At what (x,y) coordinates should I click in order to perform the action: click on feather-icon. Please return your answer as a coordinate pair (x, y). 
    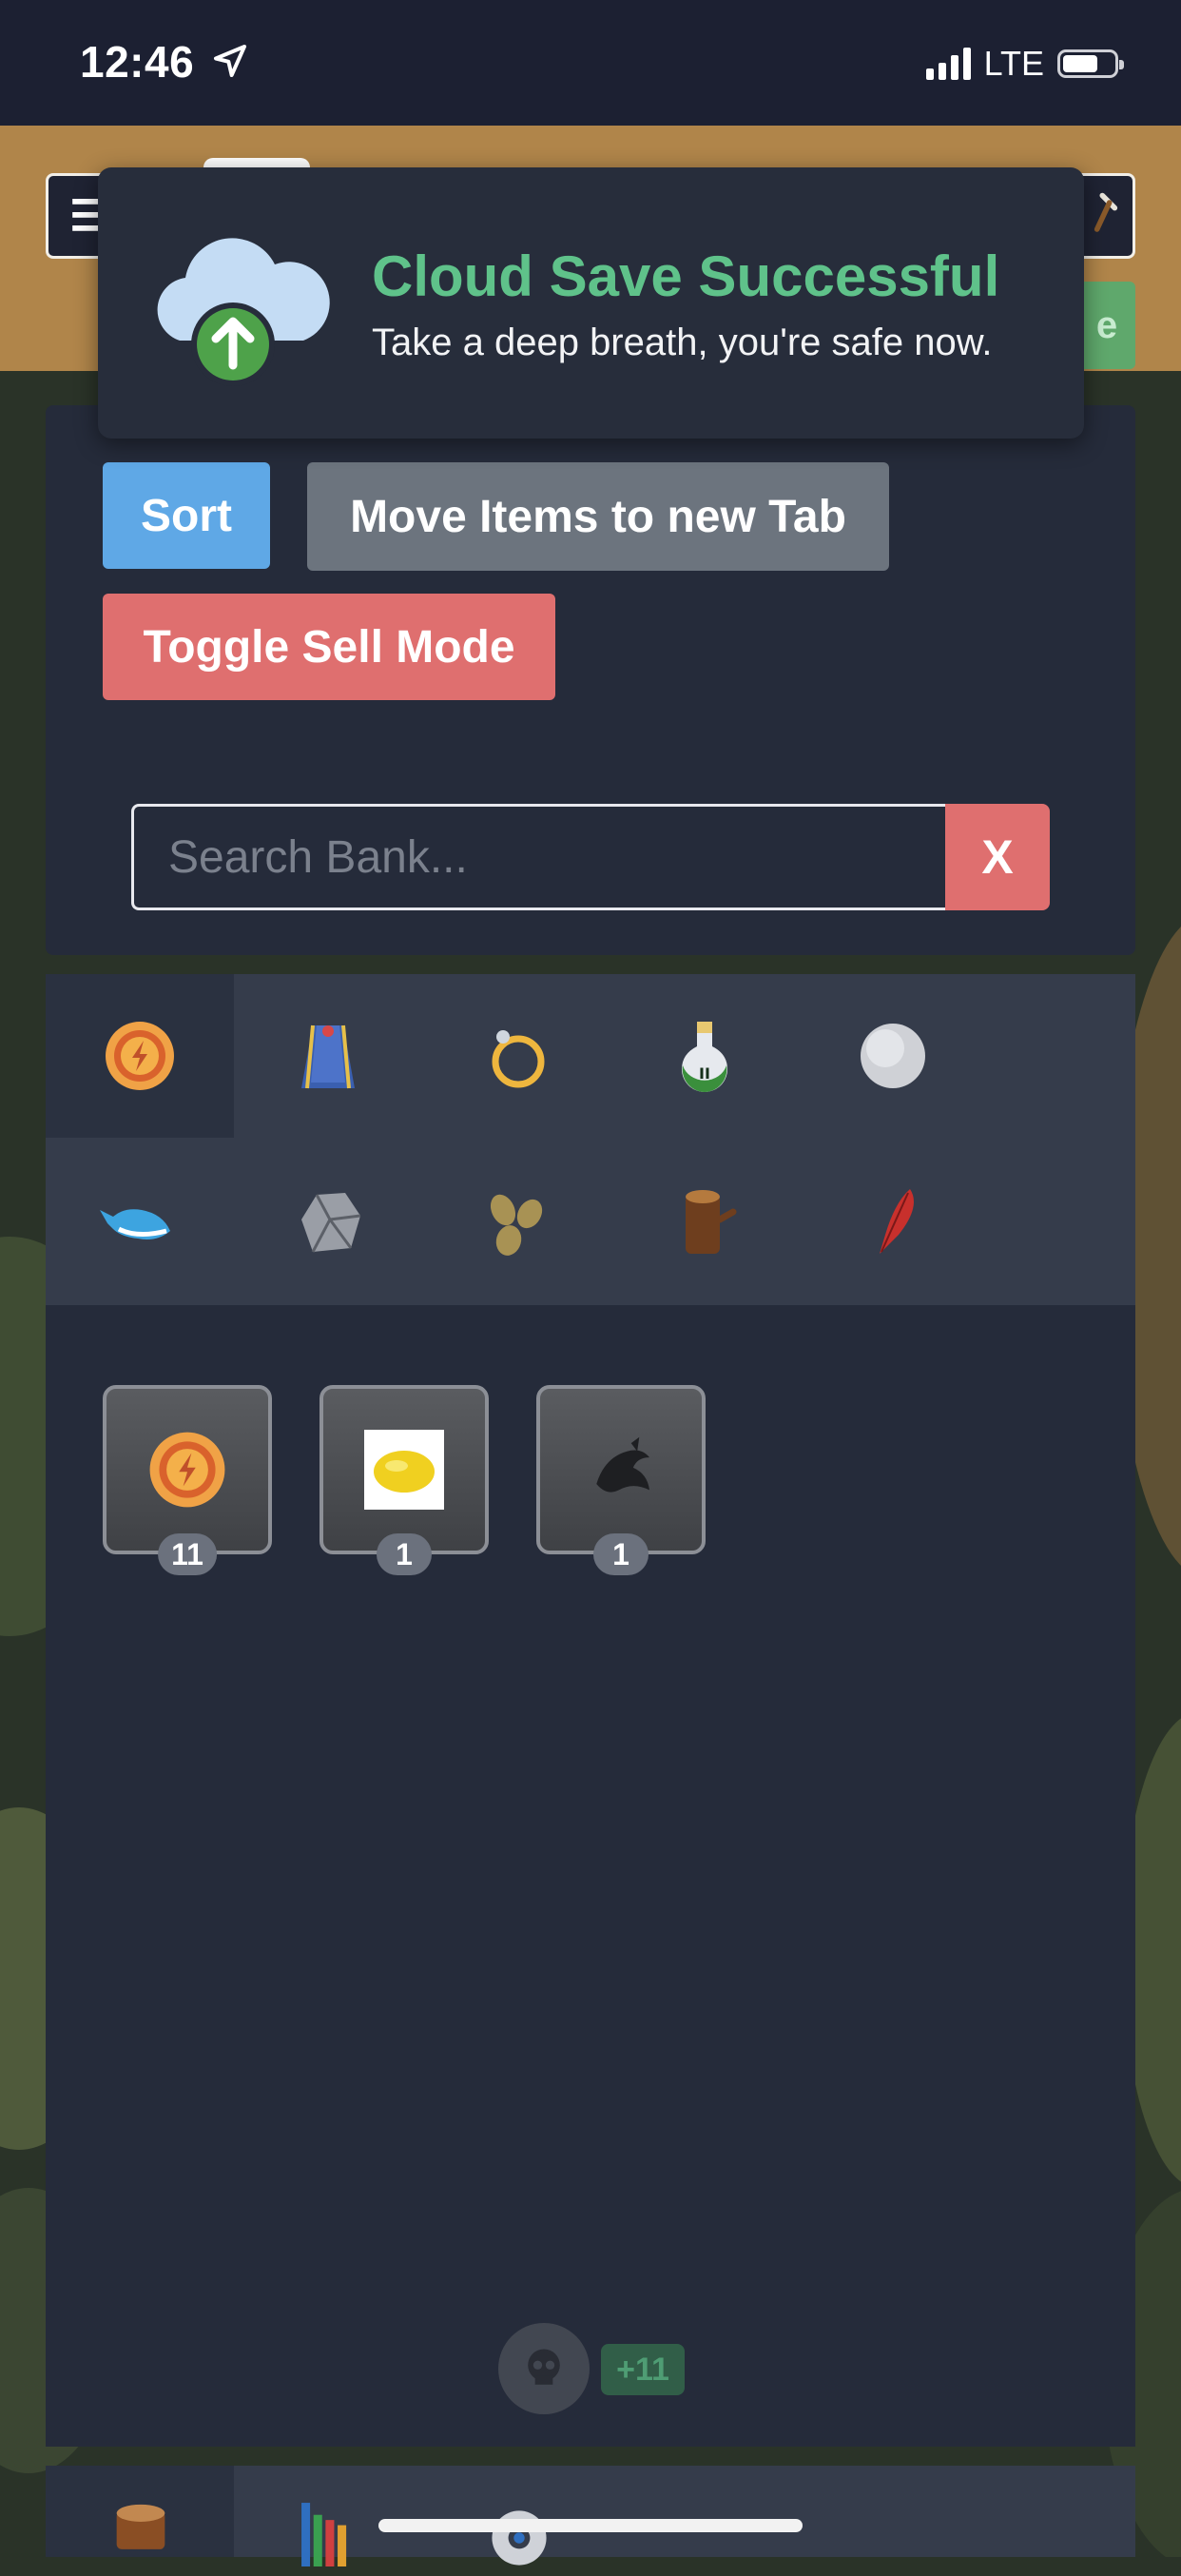
    Looking at the image, I should click on (897, 1222).